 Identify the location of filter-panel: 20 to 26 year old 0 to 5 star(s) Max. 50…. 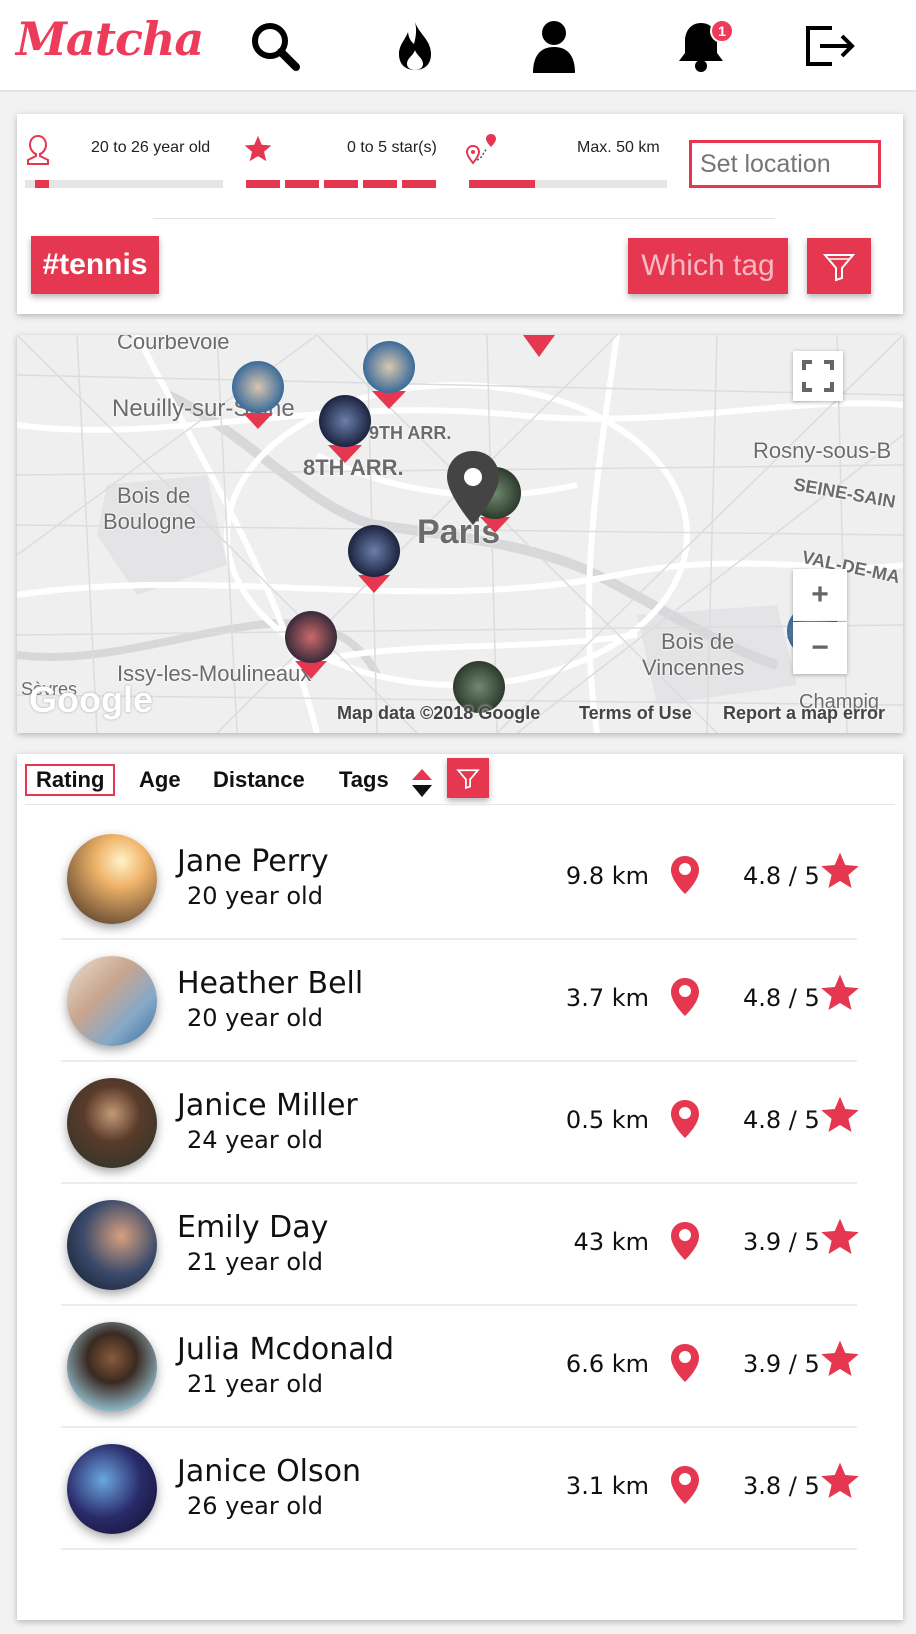
(460, 214).